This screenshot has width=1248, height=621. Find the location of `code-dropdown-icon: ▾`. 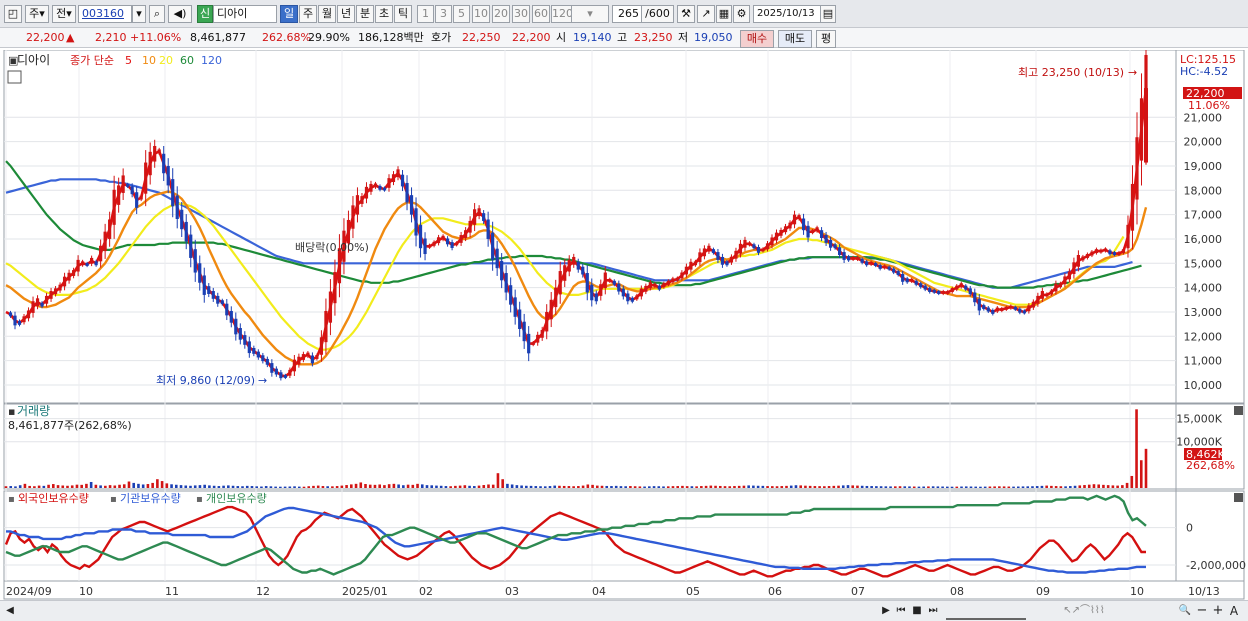

code-dropdown-icon: ▾ is located at coordinates (139, 14).